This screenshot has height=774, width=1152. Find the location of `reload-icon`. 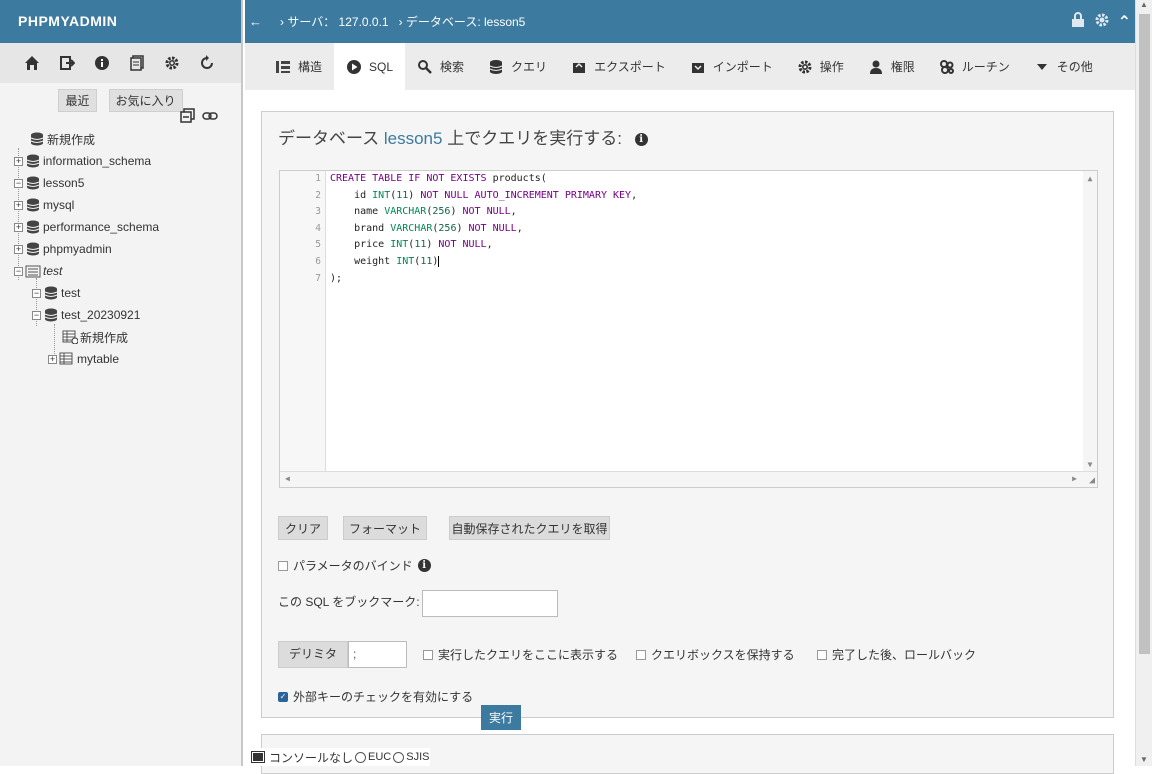

reload-icon is located at coordinates (207, 63).